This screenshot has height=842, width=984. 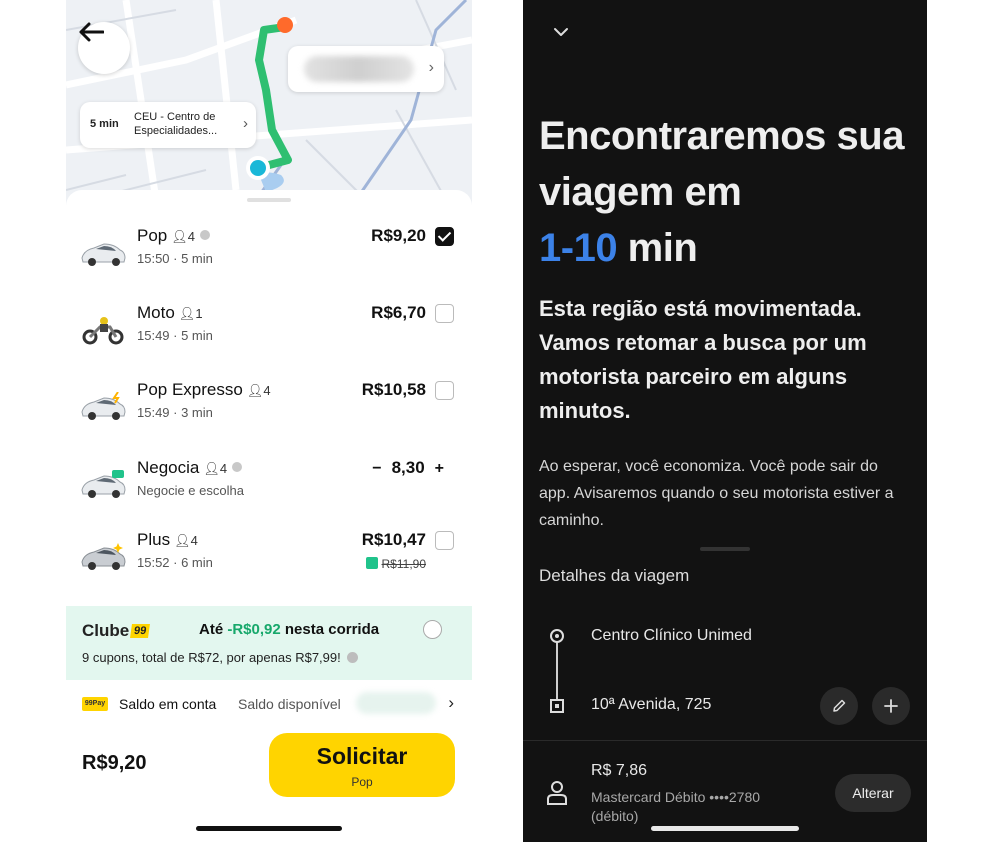 What do you see at coordinates (615, 816) in the screenshot?
I see `payment-type: (débito)` at bounding box center [615, 816].